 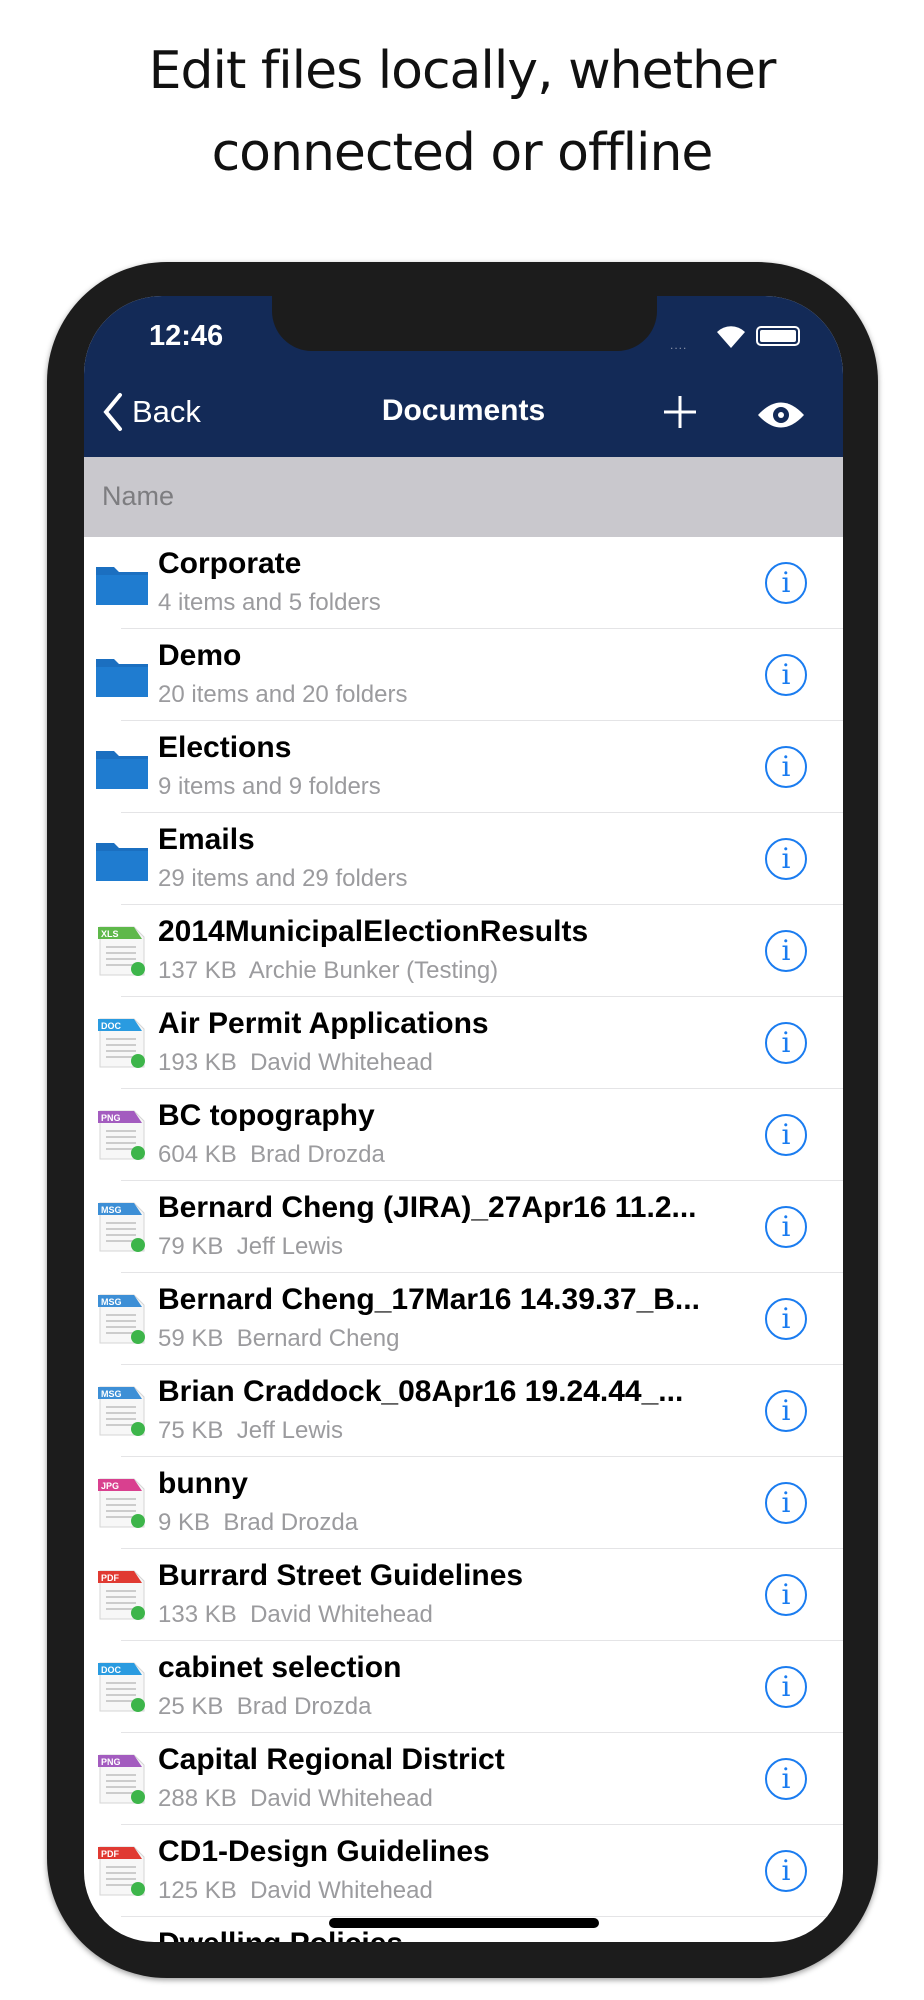 I want to click on item-name: Burrard Street Guidelines, so click(x=341, y=1575).